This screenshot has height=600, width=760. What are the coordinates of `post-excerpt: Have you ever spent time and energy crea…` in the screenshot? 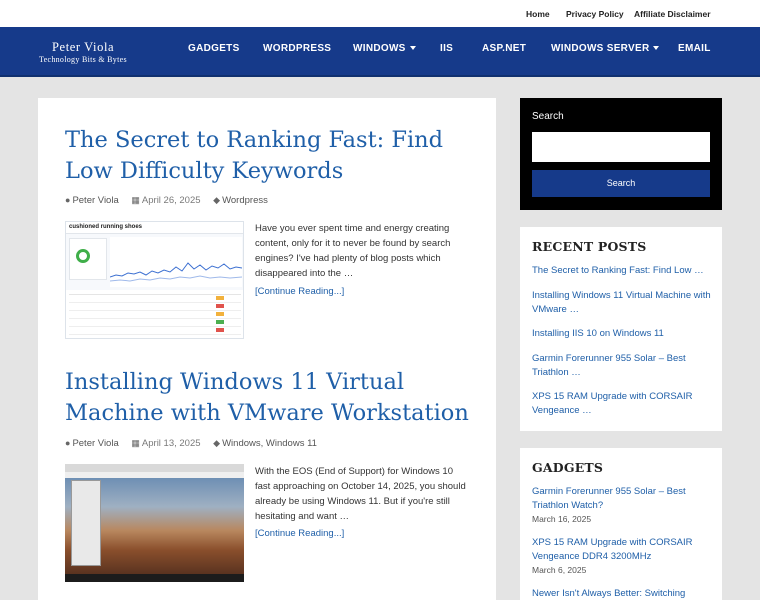 It's located at (353, 251).